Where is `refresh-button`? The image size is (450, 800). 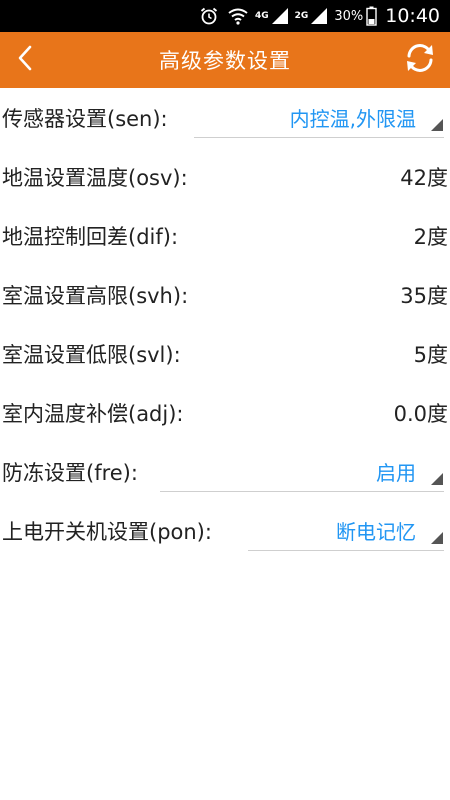 refresh-button is located at coordinates (420, 60).